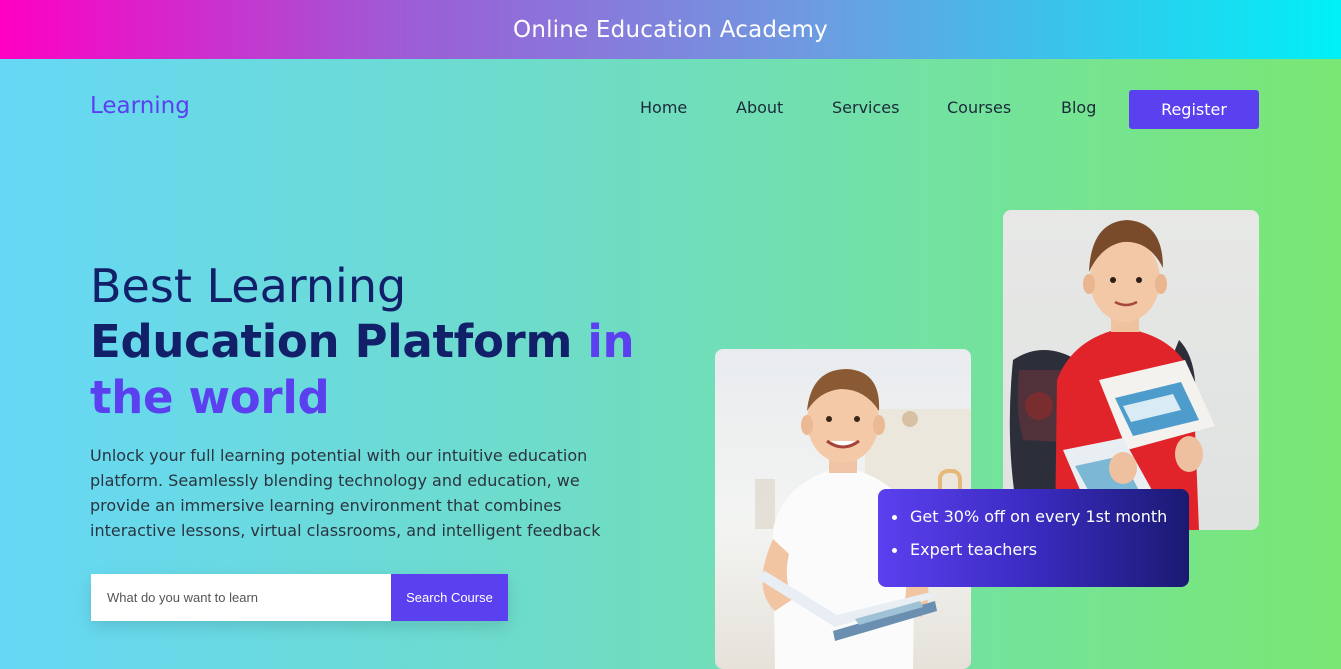 This screenshot has width=1341, height=669. I want to click on promo-item-discount: Get 30% off on every 1st month, so click(1033, 521).